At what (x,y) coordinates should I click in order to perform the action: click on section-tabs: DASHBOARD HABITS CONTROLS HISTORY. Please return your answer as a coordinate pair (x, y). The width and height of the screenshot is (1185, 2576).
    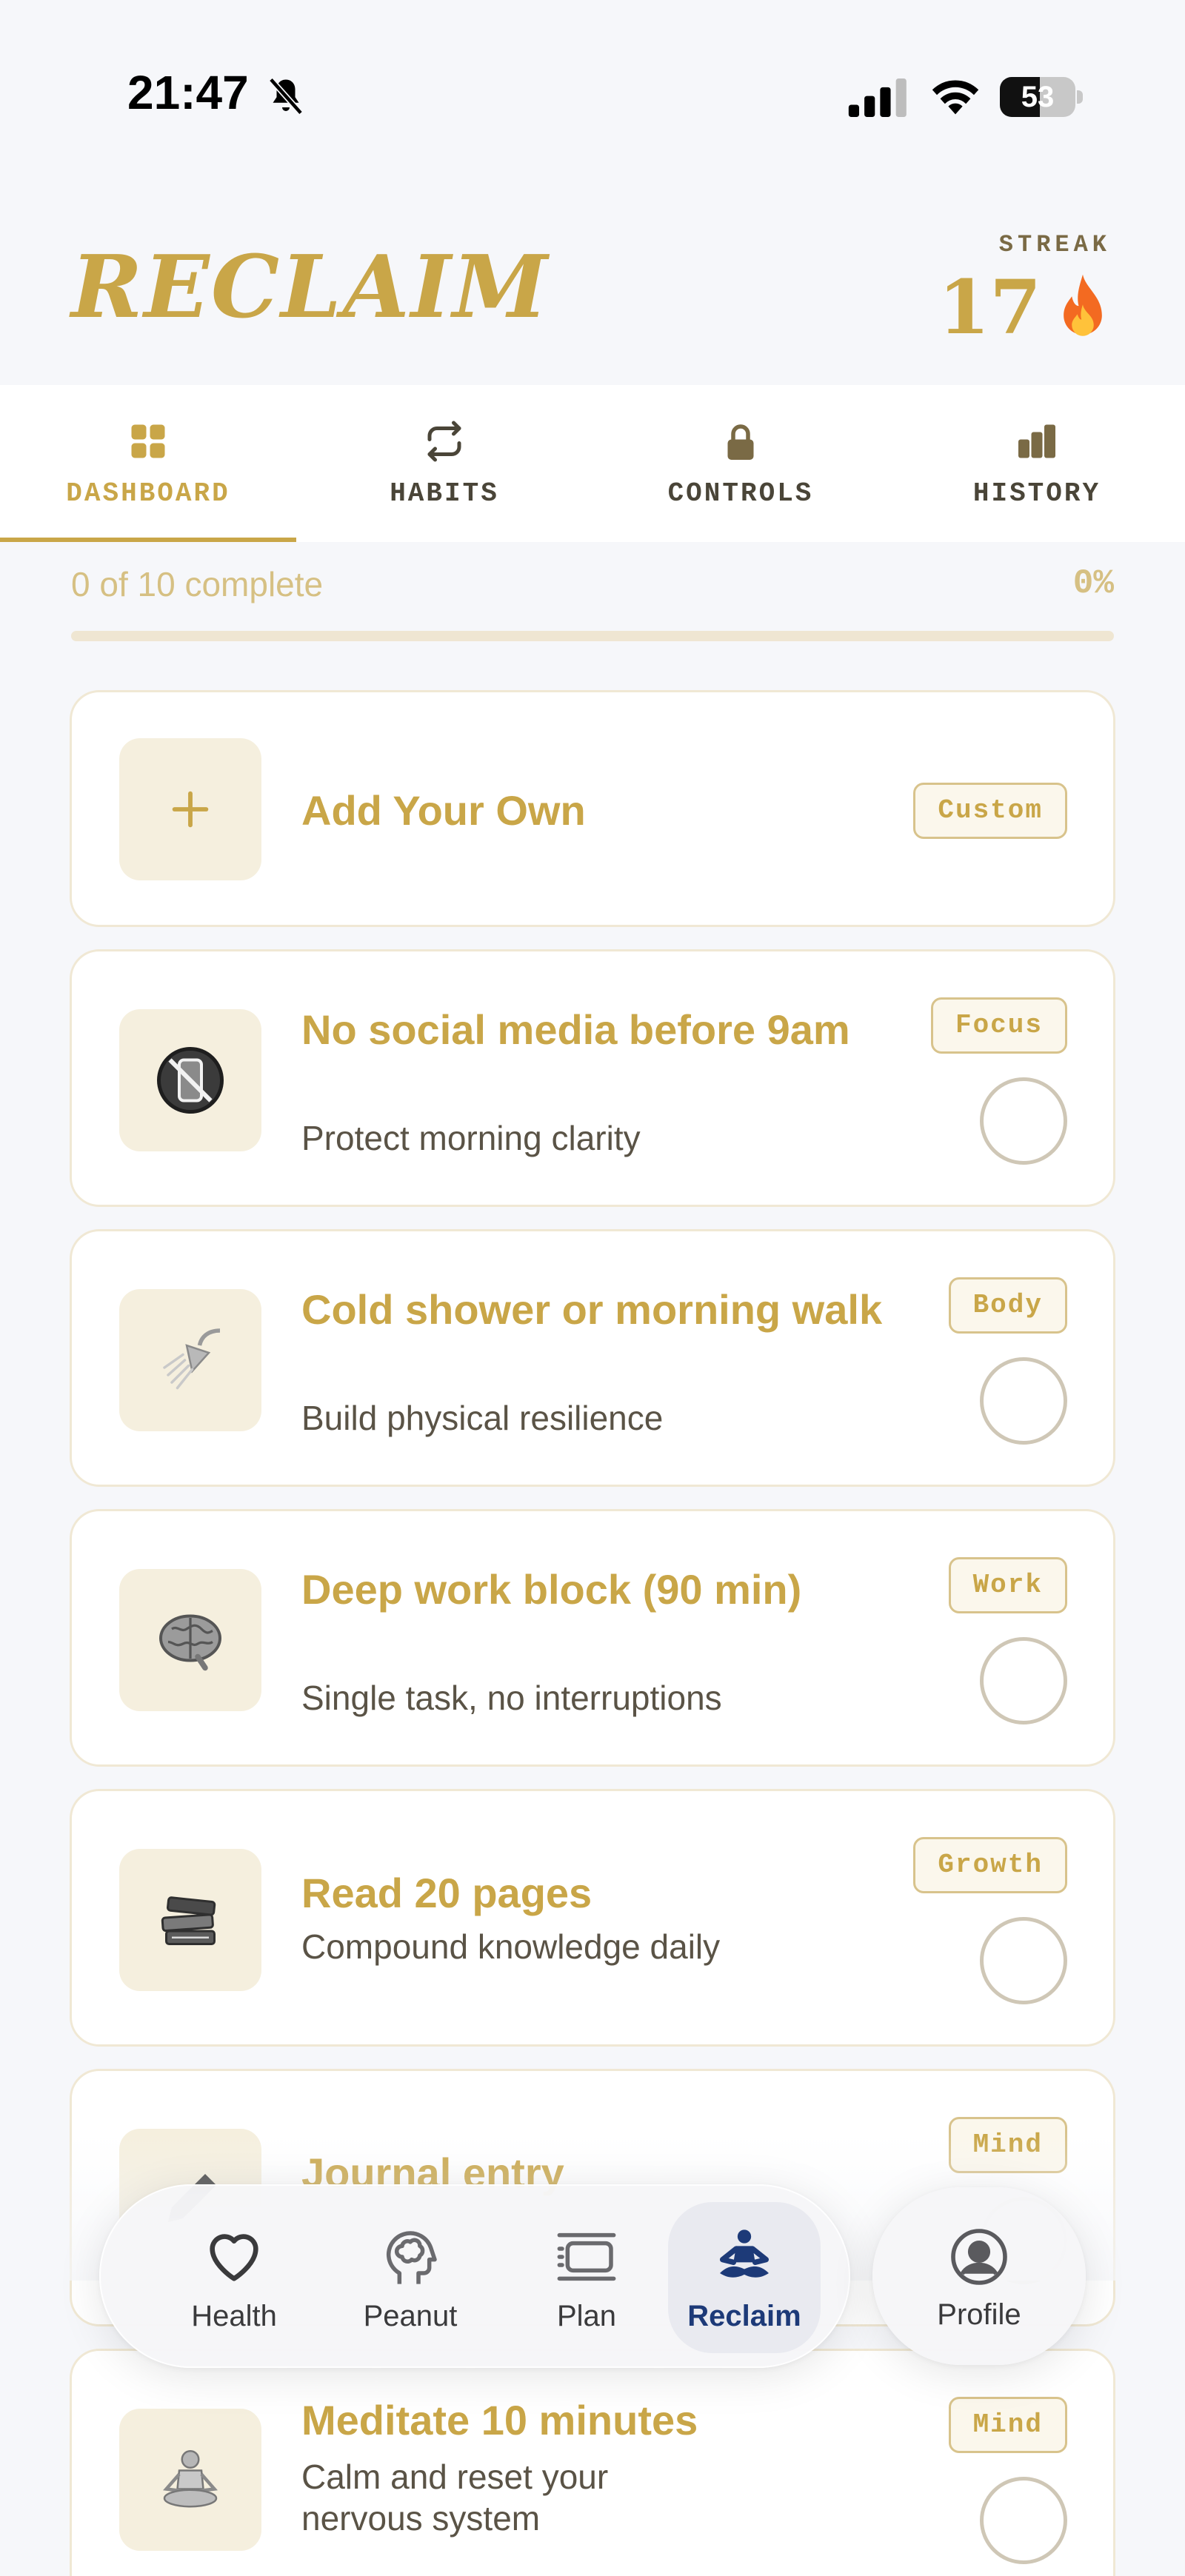
    Looking at the image, I should click on (592, 464).